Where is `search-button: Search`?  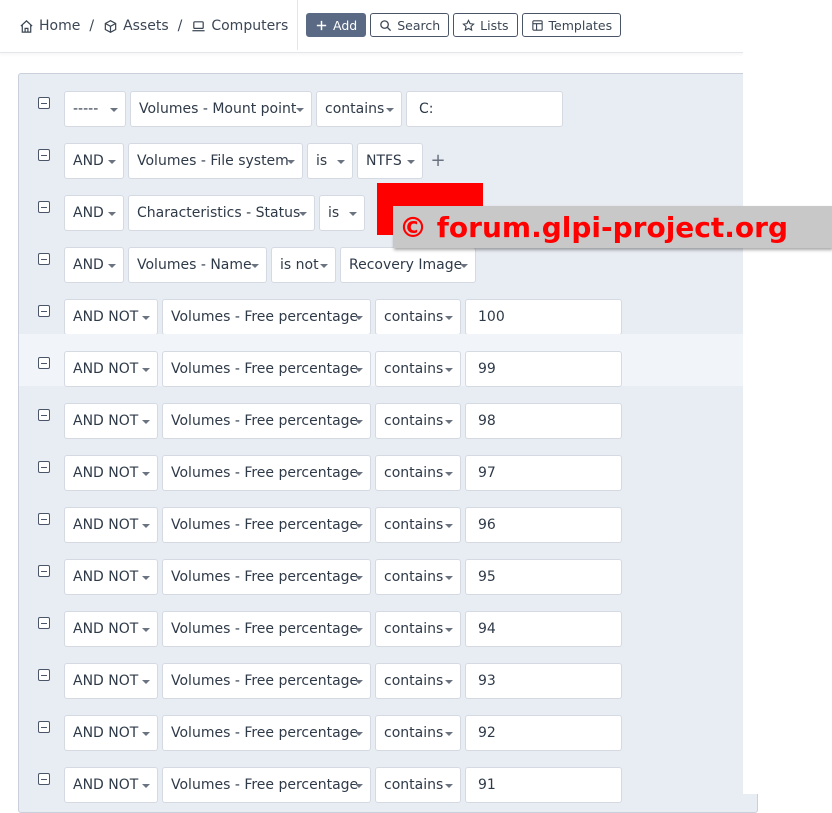
search-button: Search is located at coordinates (410, 25).